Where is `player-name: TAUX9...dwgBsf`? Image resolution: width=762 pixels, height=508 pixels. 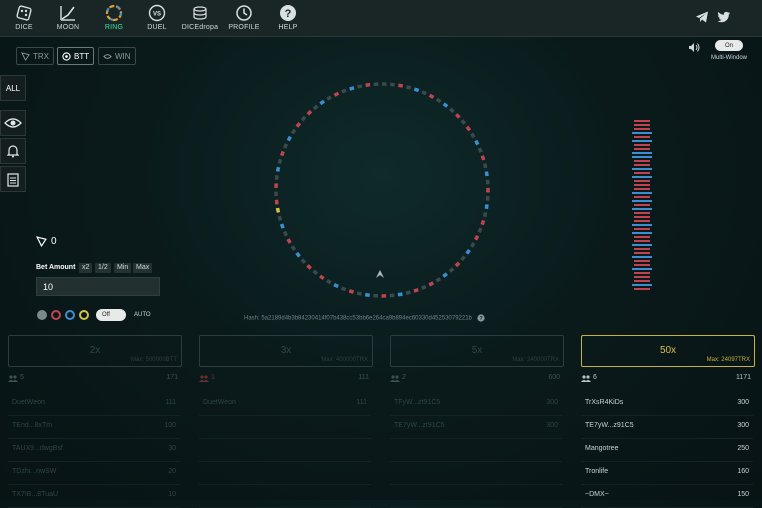 player-name: TAUX9...dwgBsf is located at coordinates (37, 448).